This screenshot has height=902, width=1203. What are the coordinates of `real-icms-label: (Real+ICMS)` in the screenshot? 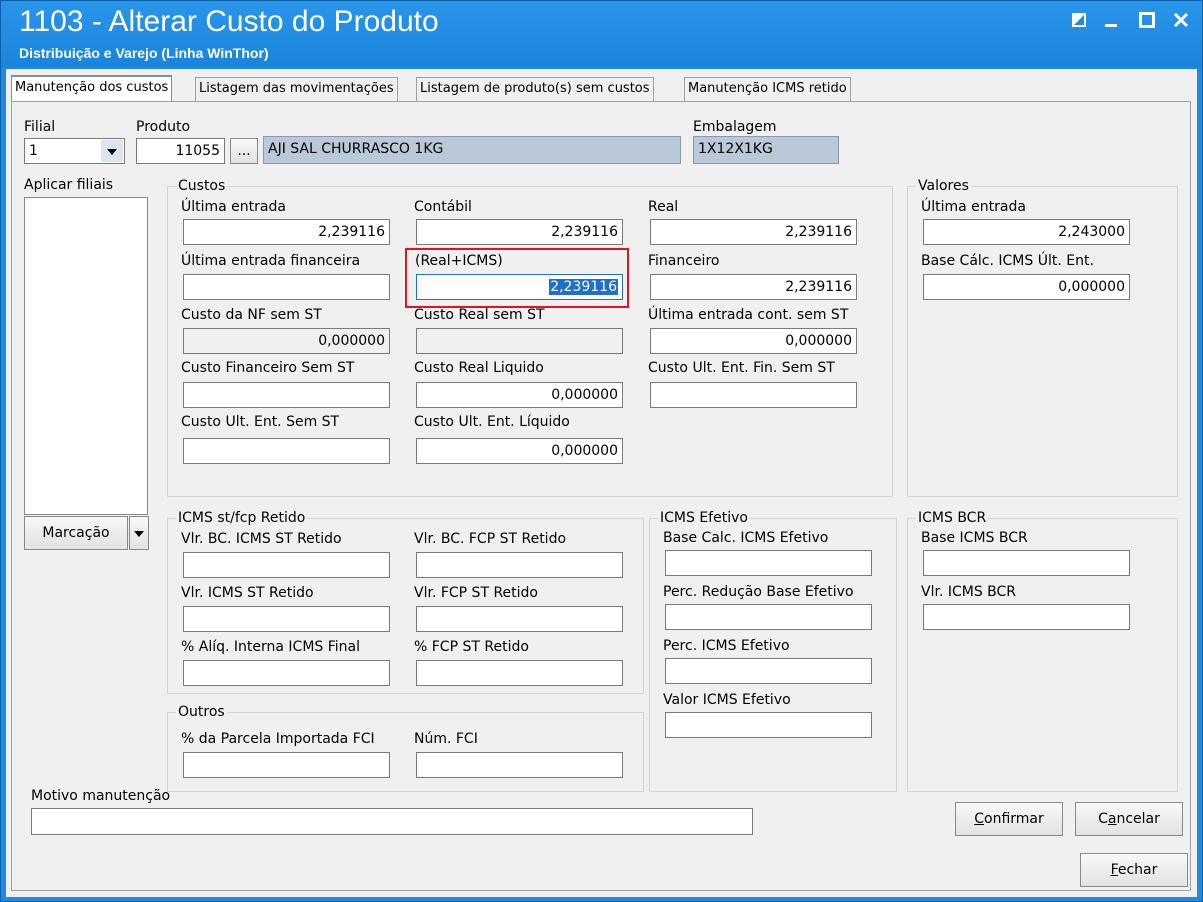 It's located at (459, 261).